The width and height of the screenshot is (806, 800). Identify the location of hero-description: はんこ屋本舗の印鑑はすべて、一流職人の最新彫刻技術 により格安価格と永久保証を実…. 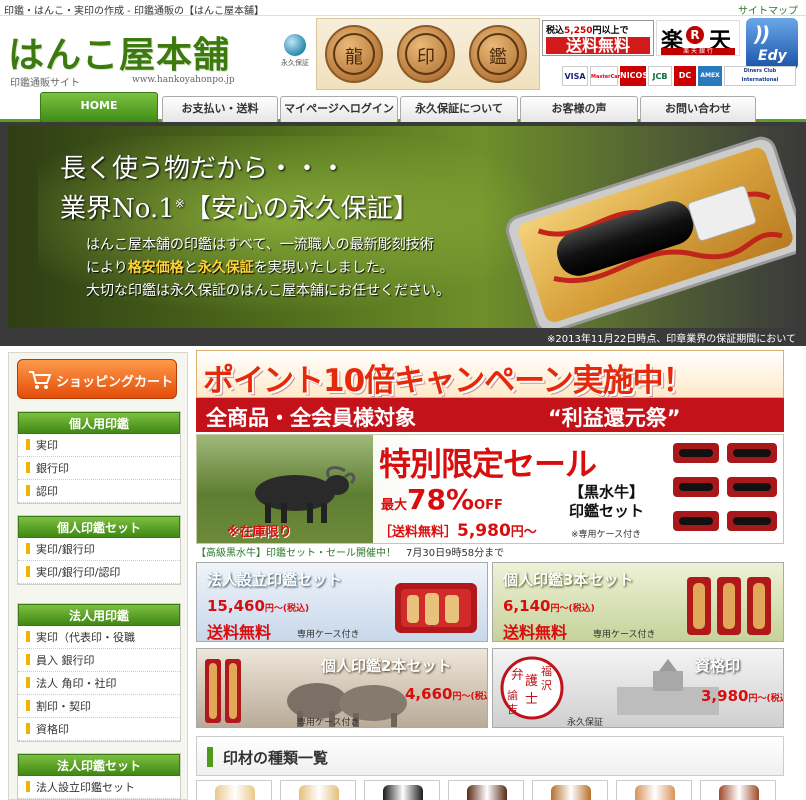
(268, 268).